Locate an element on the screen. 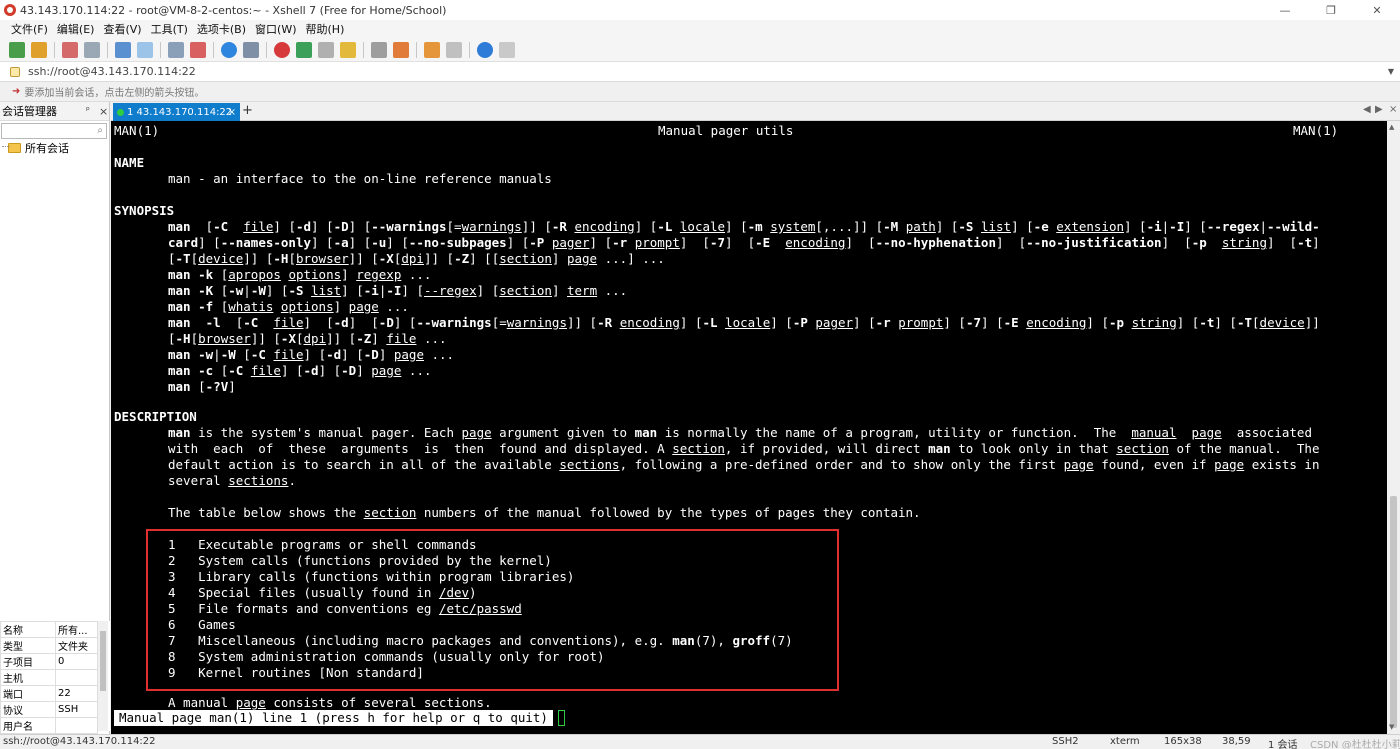  xftp-icon is located at coordinates (282, 49).